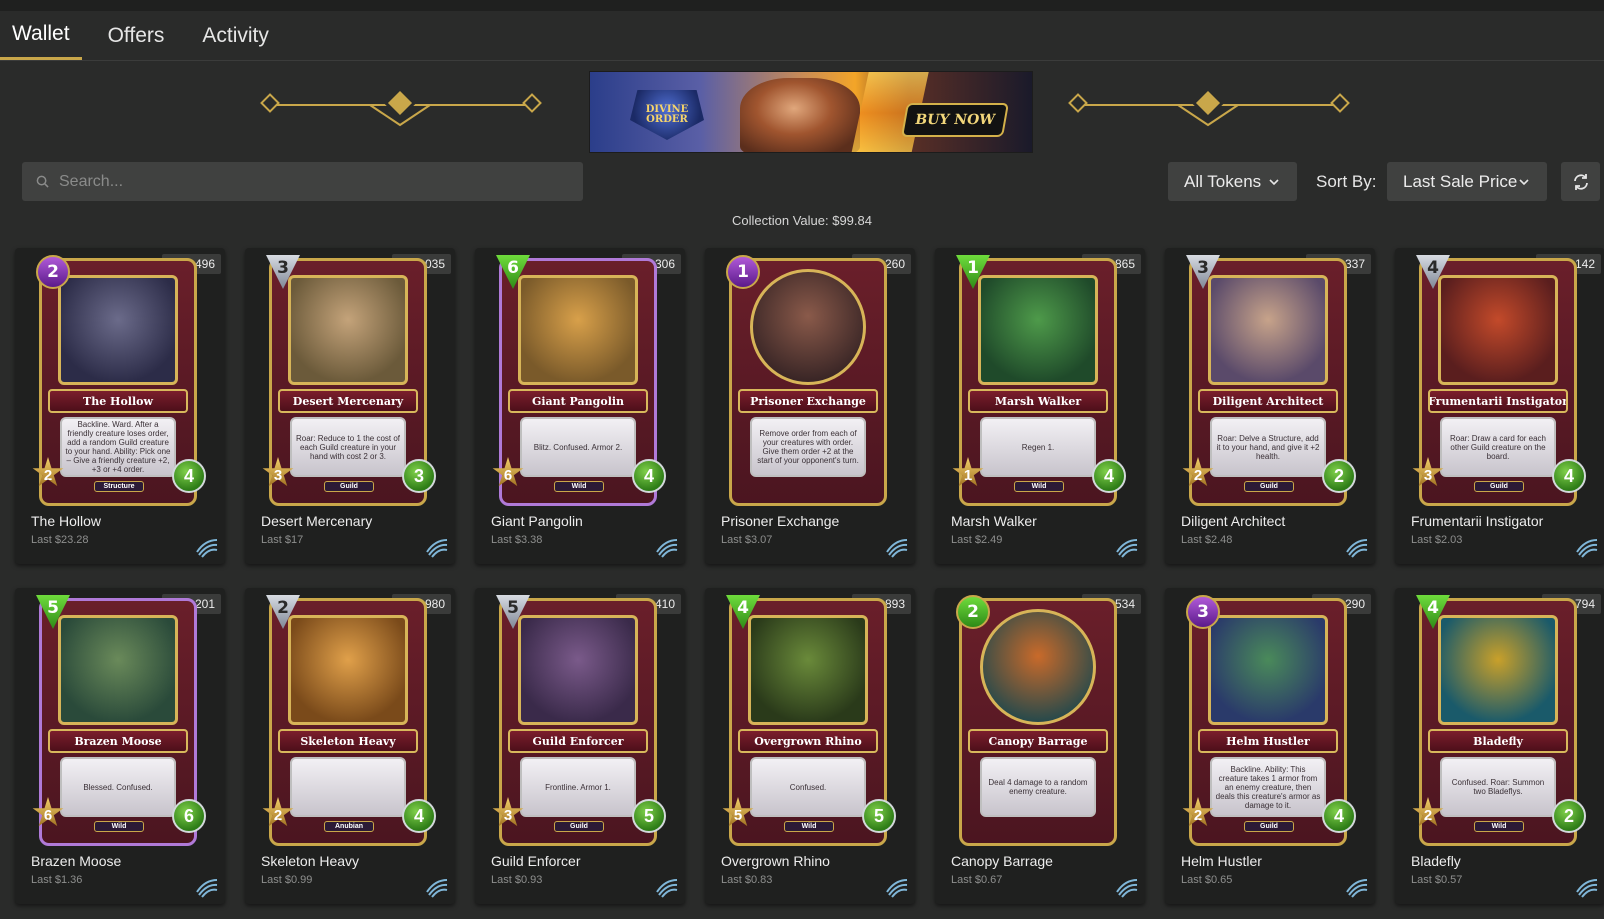 The image size is (1604, 919). What do you see at coordinates (743, 272) in the screenshot?
I see `mana-cost: 1` at bounding box center [743, 272].